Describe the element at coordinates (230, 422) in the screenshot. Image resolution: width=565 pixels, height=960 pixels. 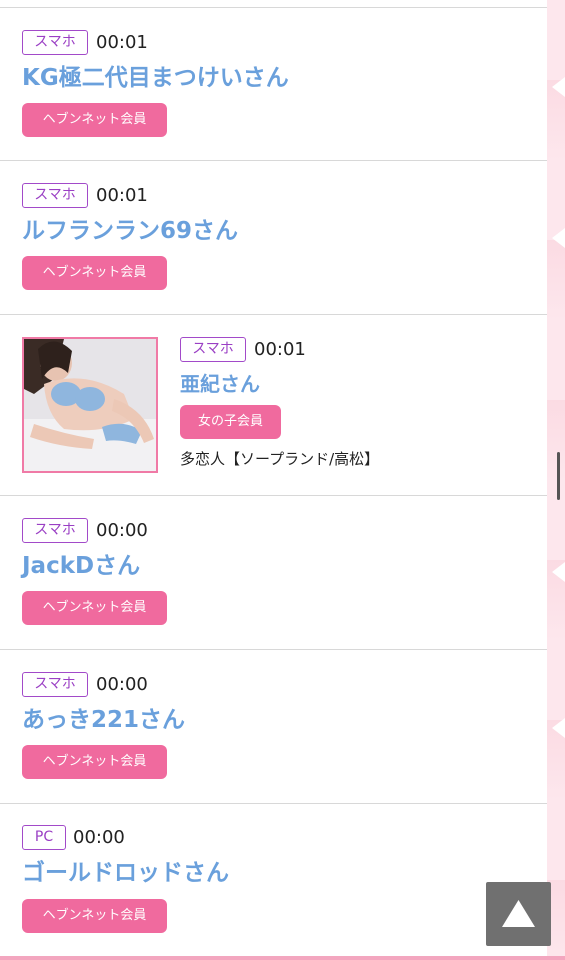
I see `member-badge: 女の子会員` at that location.